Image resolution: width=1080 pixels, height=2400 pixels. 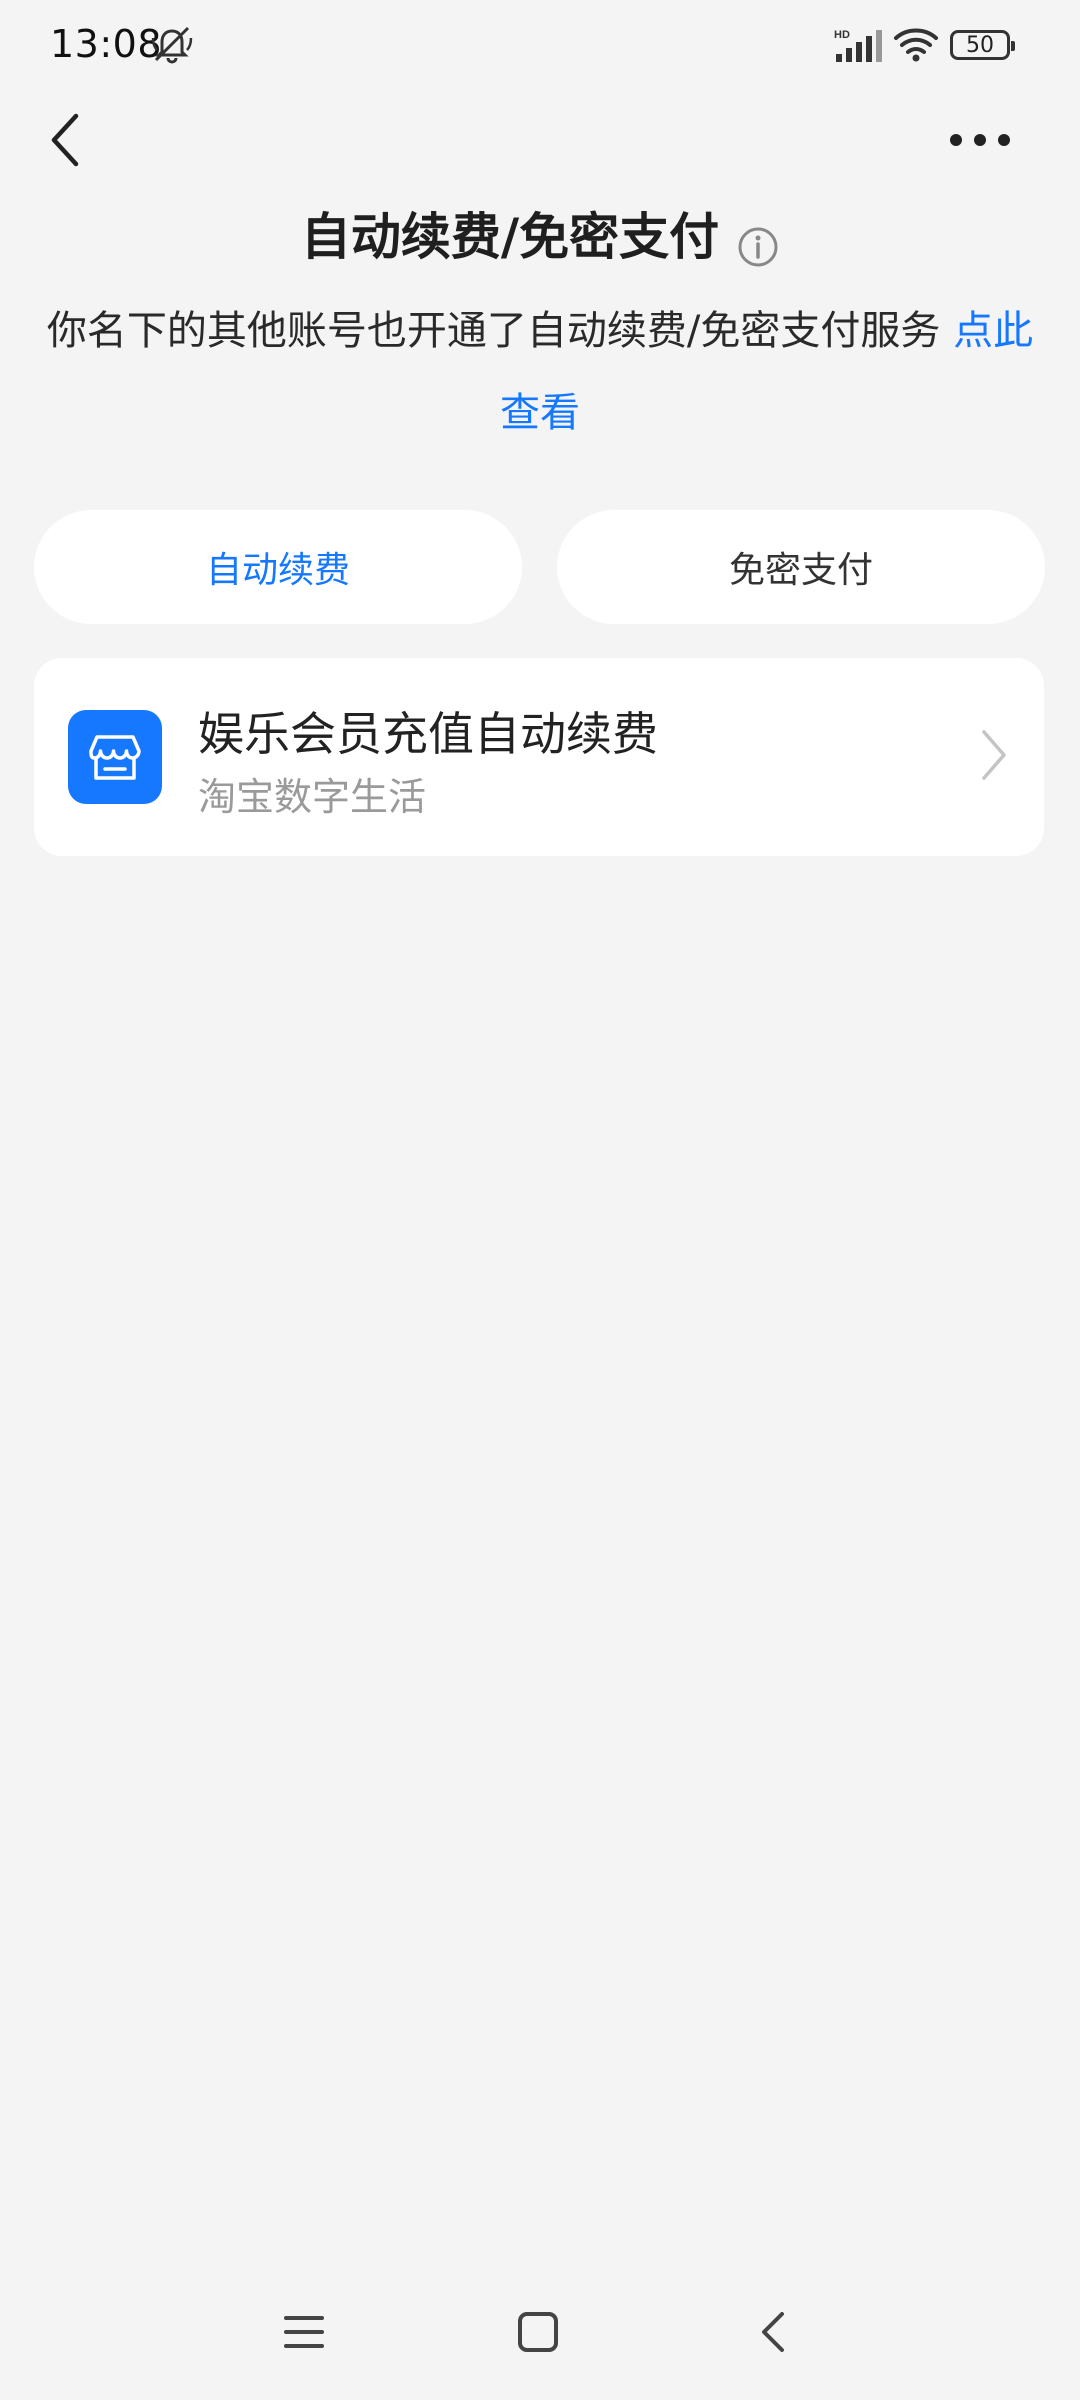 I want to click on more-button, so click(x=980, y=140).